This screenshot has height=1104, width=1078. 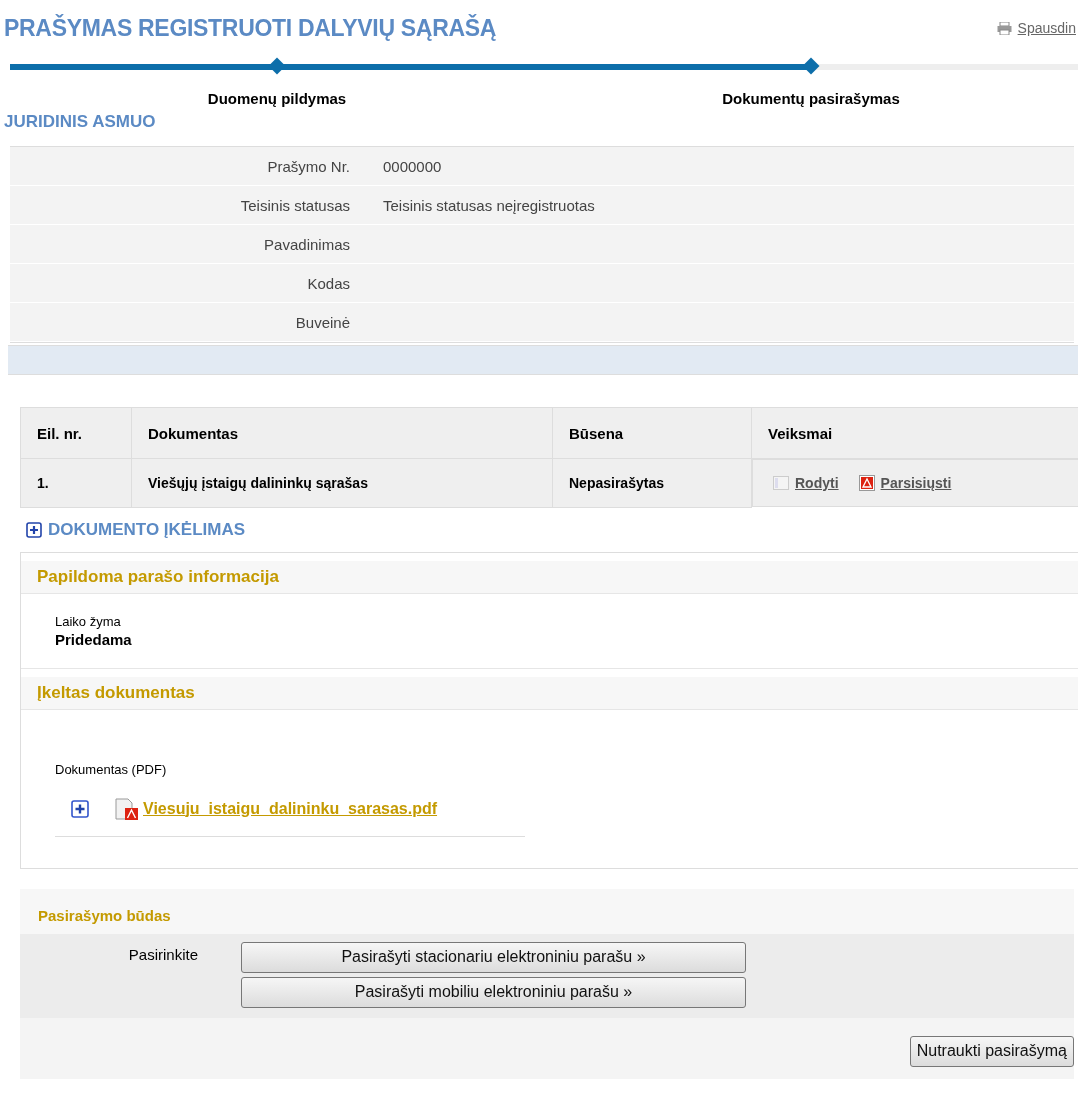 What do you see at coordinates (866, 483) in the screenshot?
I see `pdf-icon` at bounding box center [866, 483].